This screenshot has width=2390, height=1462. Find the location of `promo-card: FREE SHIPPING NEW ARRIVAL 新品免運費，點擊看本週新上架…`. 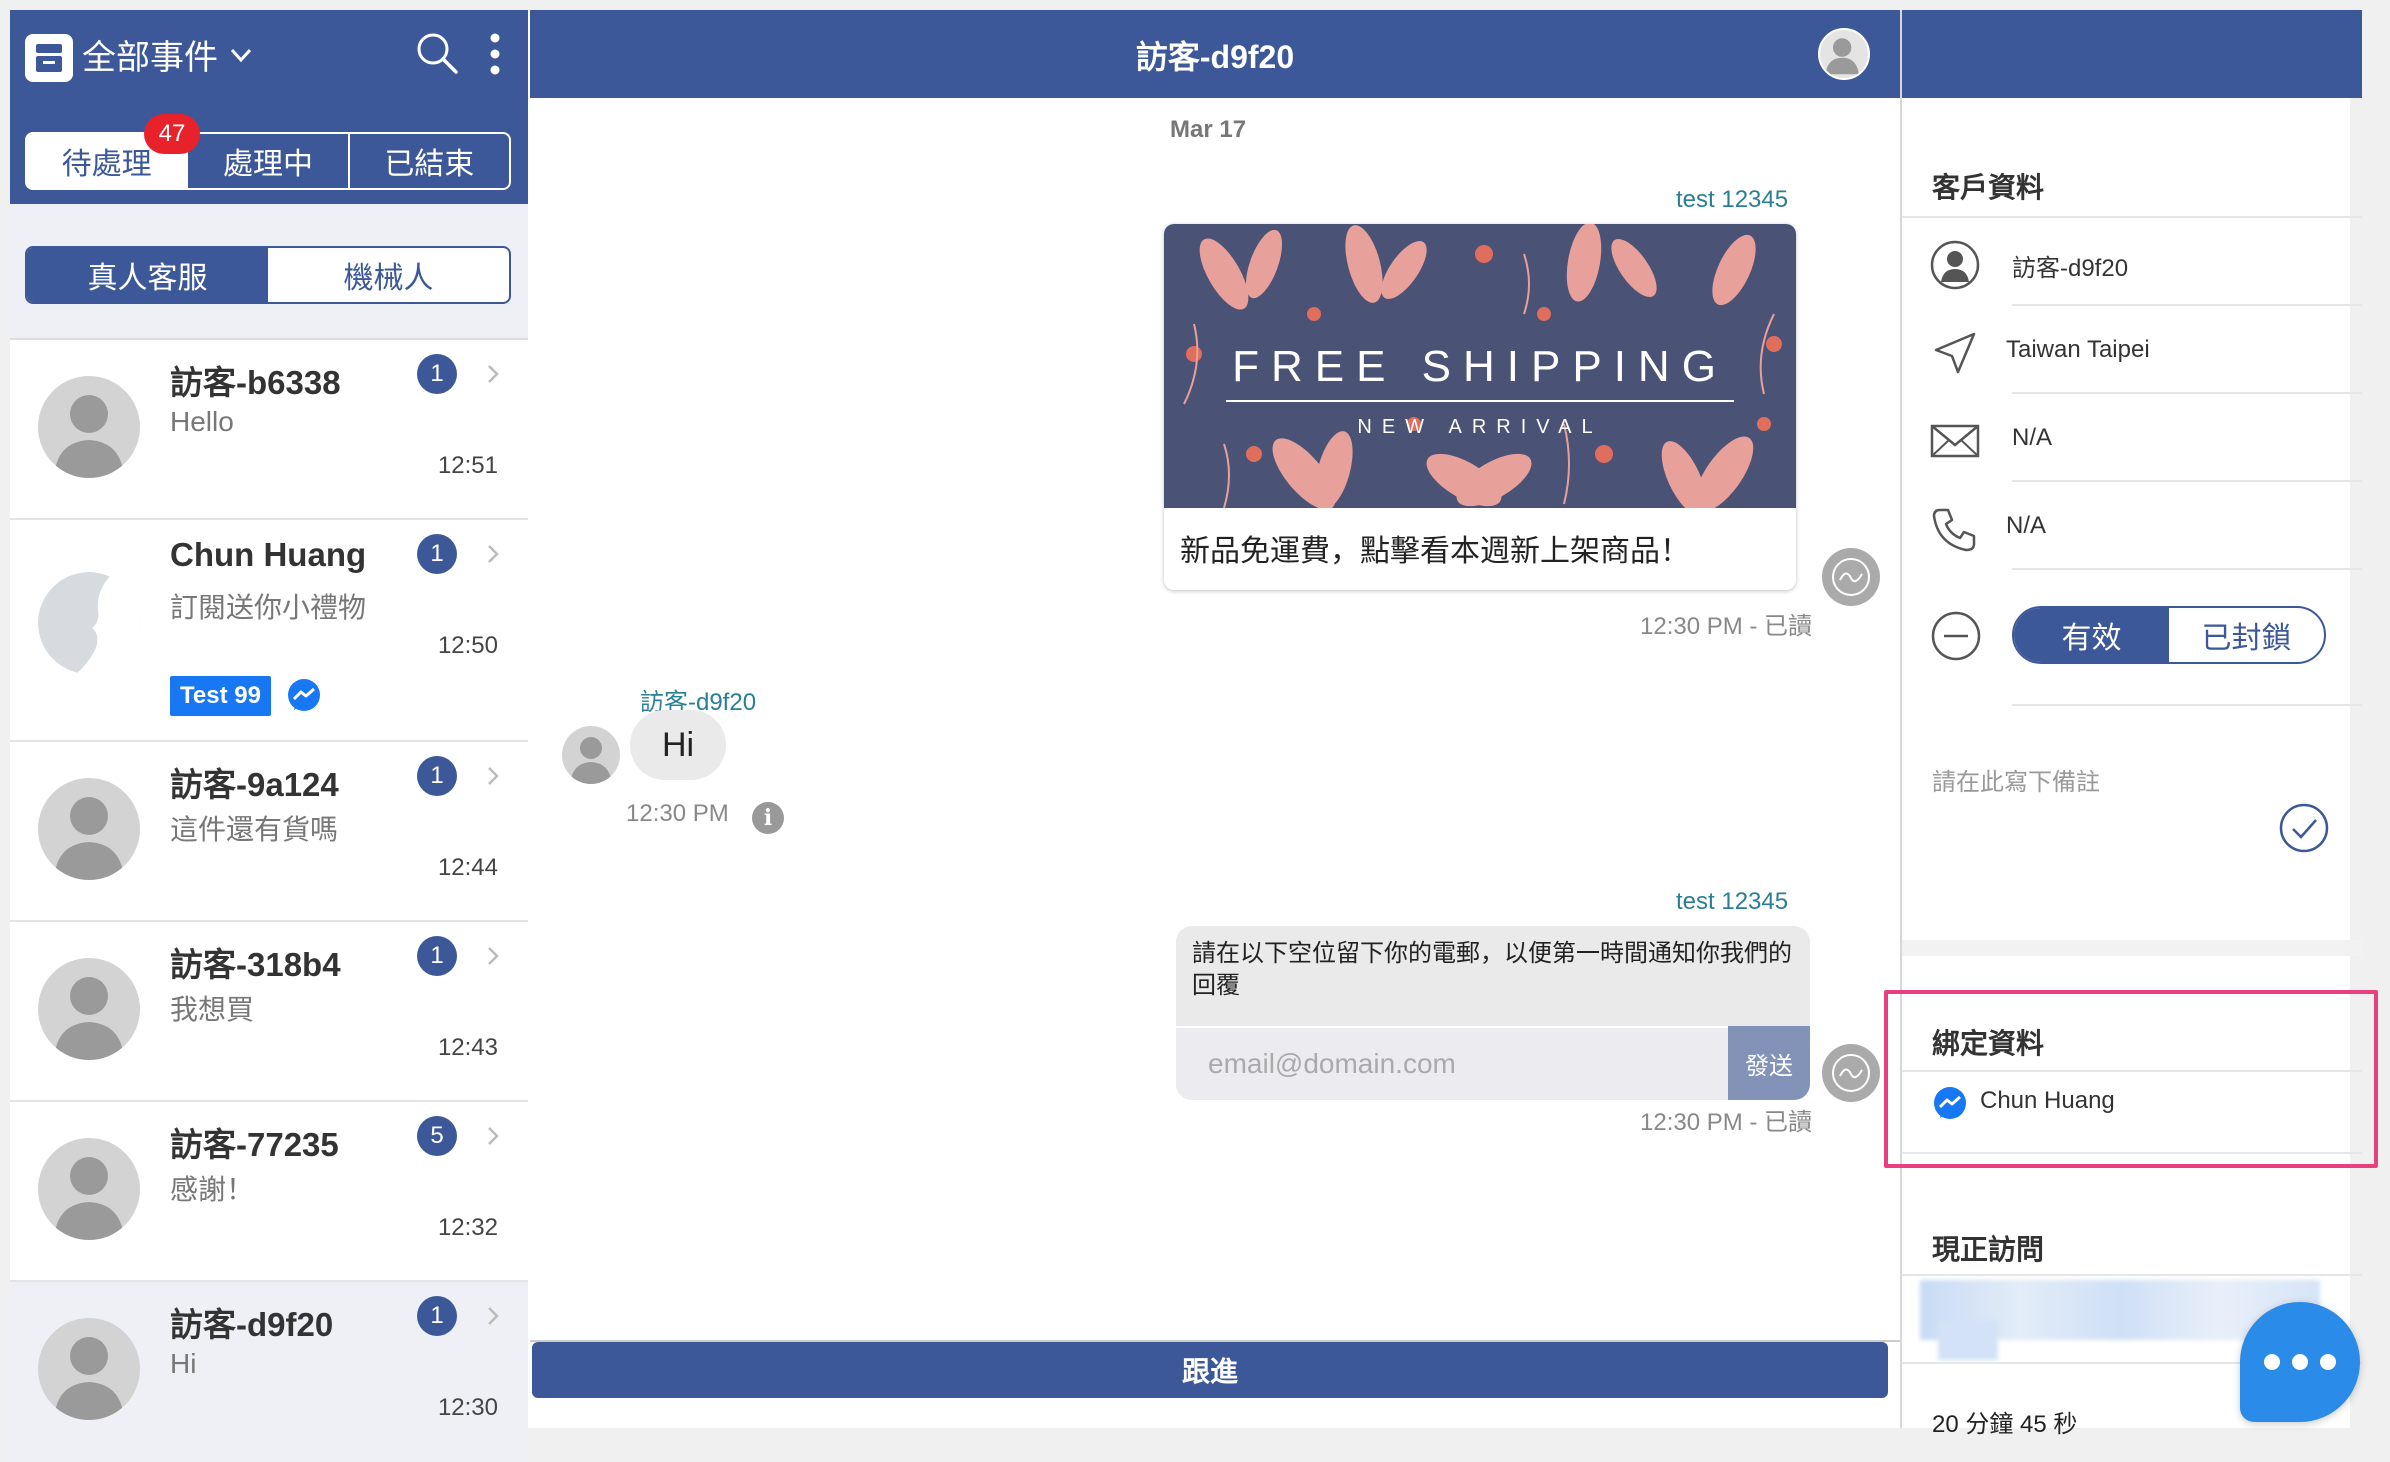

promo-card: FREE SHIPPING NEW ARRIVAL 新品免運費，點擊看本週新上架… is located at coordinates (1480, 407).